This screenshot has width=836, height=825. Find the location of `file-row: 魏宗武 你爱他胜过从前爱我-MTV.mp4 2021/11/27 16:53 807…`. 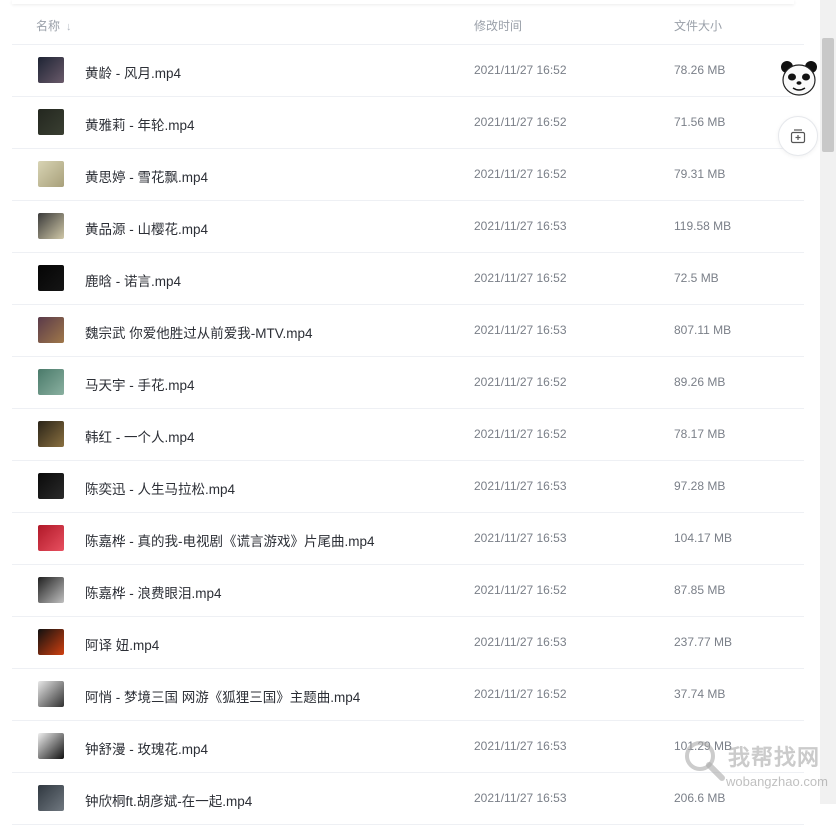

file-row: 魏宗武 你爱他胜过从前爱我-MTV.mp4 2021/11/27 16:53 807… is located at coordinates (408, 331).